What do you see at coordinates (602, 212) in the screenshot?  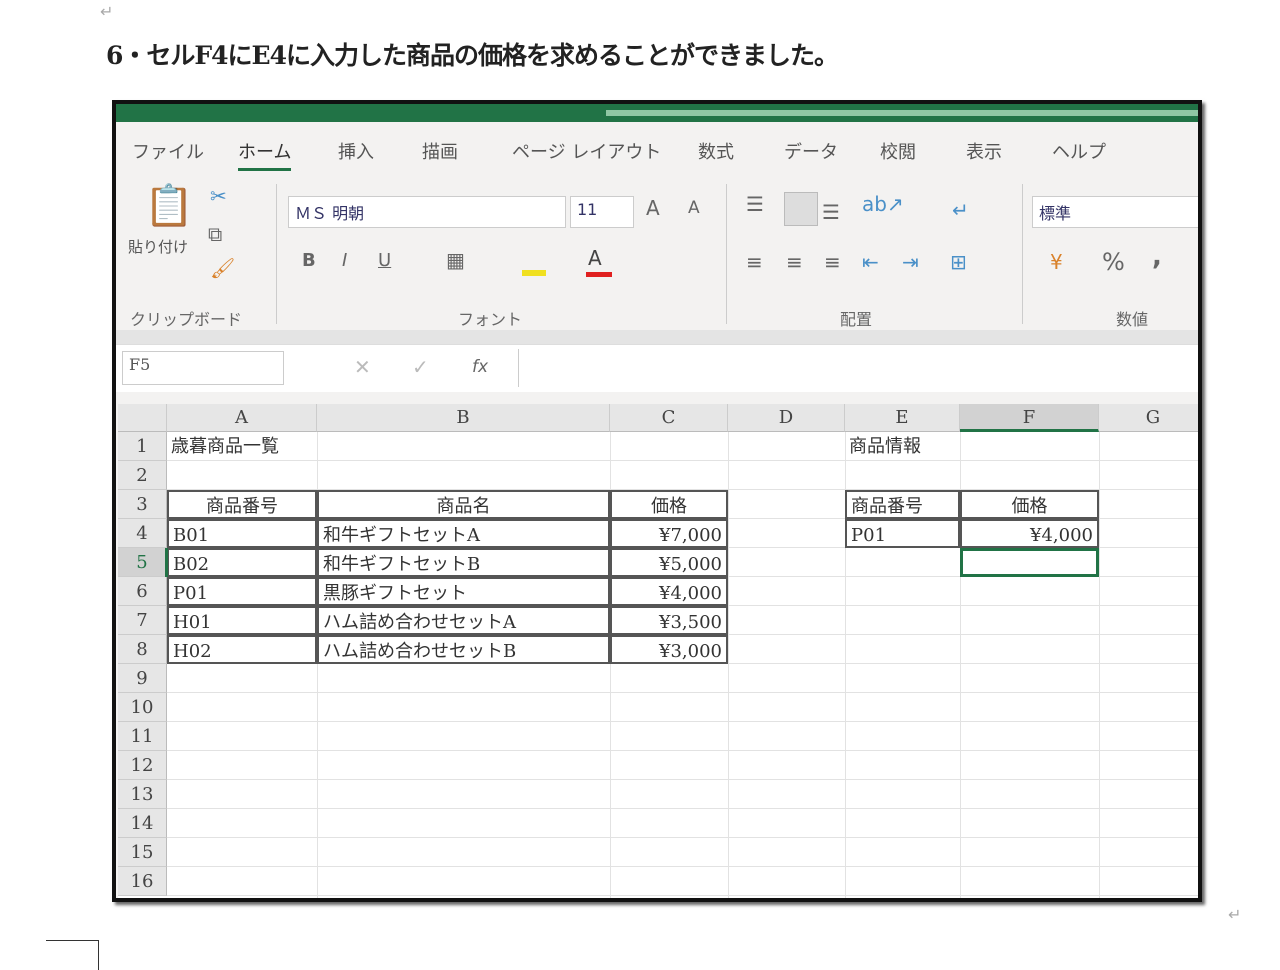 I see `font-size-select: 11` at bounding box center [602, 212].